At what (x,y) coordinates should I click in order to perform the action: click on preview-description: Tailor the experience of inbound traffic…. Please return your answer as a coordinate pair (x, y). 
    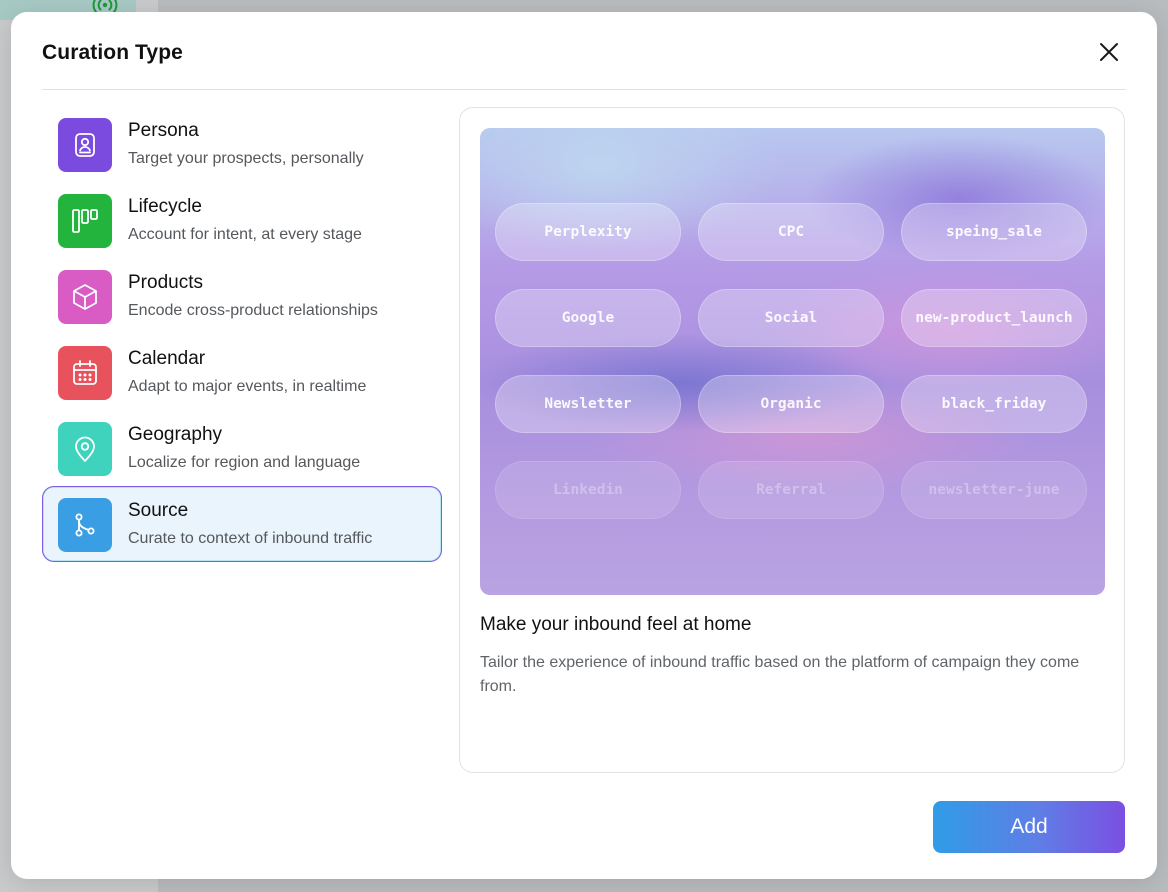
    Looking at the image, I should click on (780, 674).